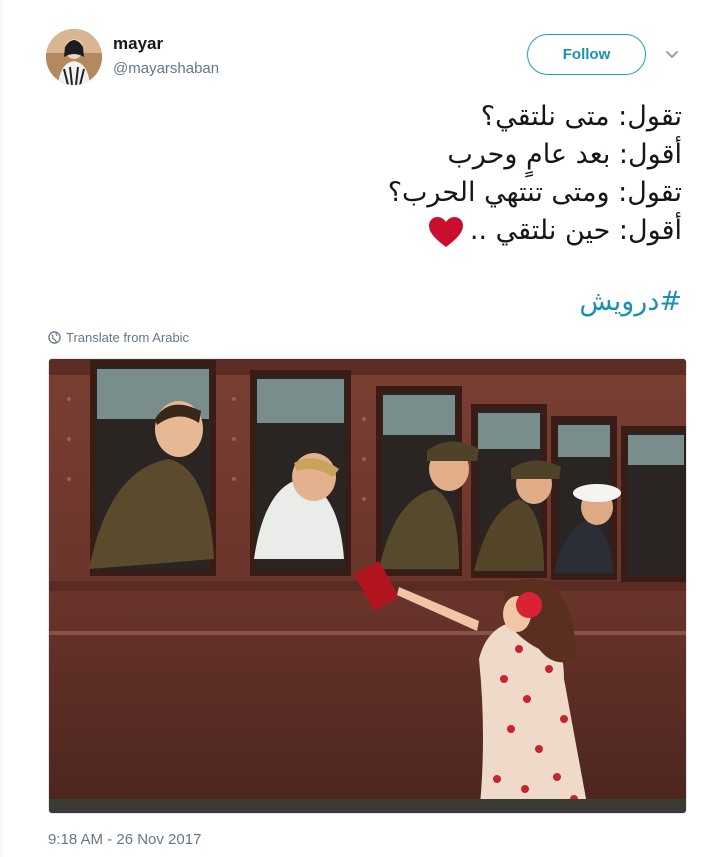 This screenshot has height=857, width=720. I want to click on globe-icon, so click(54, 337).